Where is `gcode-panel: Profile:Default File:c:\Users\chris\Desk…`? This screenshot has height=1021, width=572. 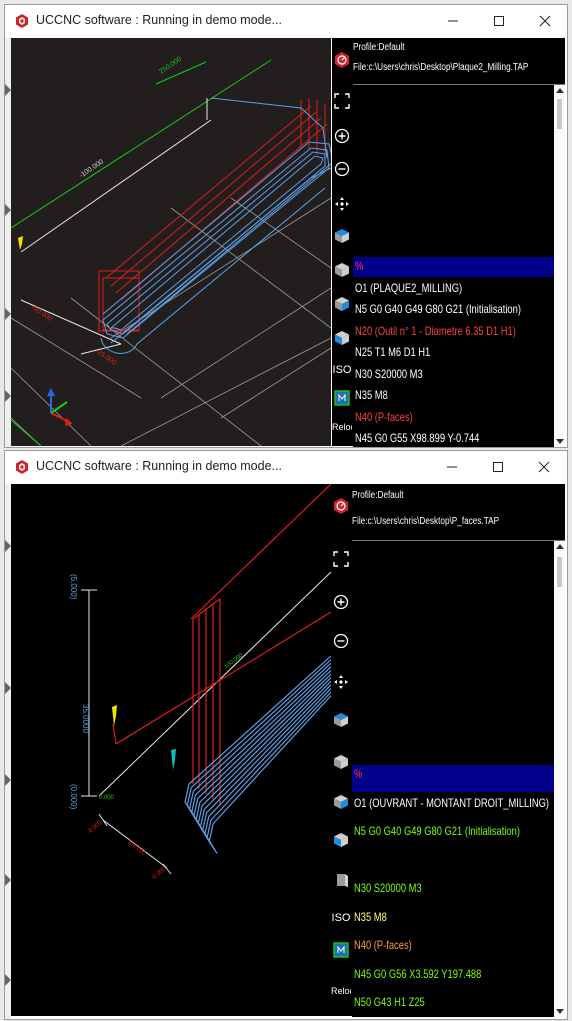 gcode-panel: Profile:Default File:c:\Users\chris\Desk… is located at coordinates (458, 242).